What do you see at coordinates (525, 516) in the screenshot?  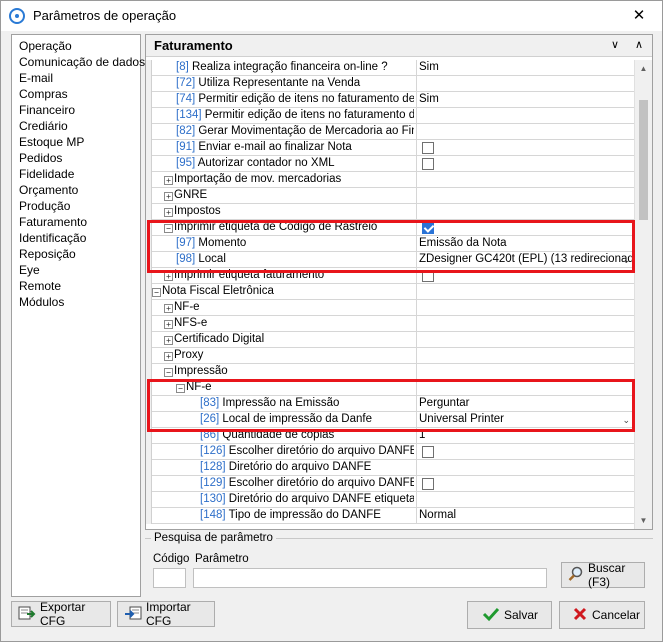 I see `parameter-value: Normal` at bounding box center [525, 516].